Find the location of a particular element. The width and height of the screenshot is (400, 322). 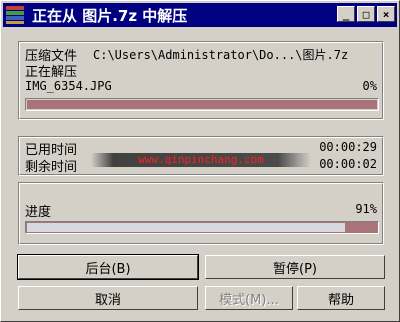

watermark-text: www.qinpinchang.com is located at coordinates (201, 160).